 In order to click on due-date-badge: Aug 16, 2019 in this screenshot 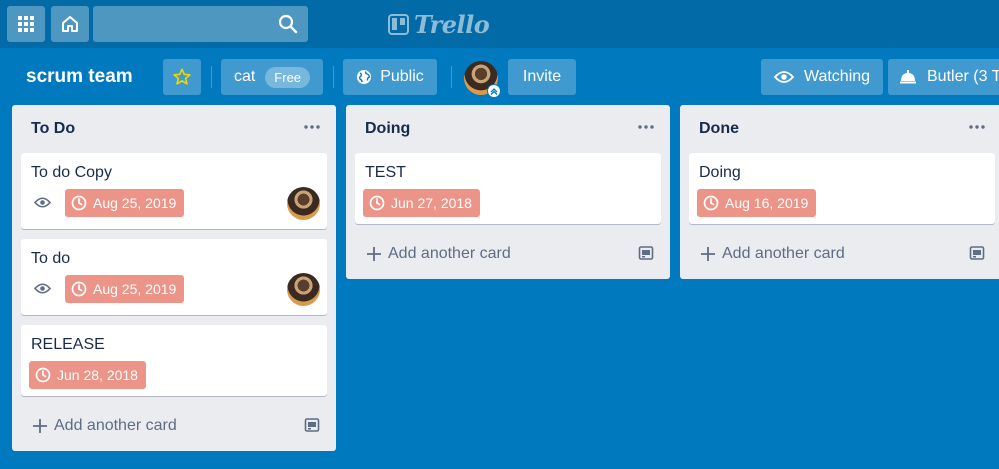, I will do `click(757, 203)`.